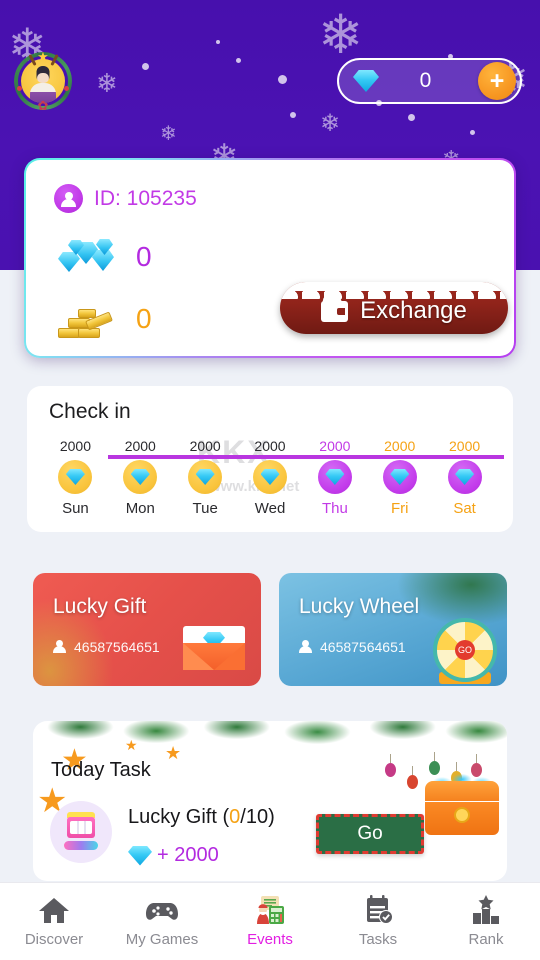 The height and width of the screenshot is (960, 540). Describe the element at coordinates (393, 629) in the screenshot. I see `promo-card-lucky-wheel: Lucky Wheel 46587564651 GO` at that location.